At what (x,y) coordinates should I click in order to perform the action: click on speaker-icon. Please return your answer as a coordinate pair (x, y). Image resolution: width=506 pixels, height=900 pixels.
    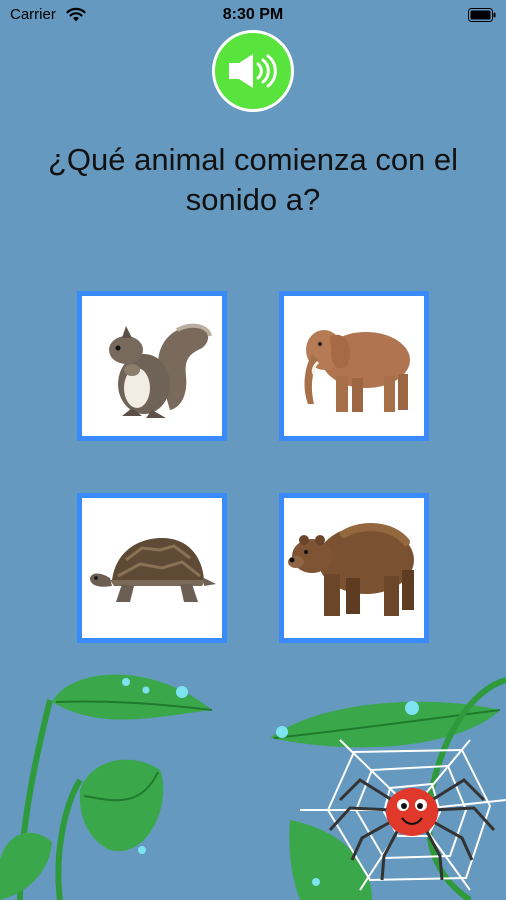
    Looking at the image, I should click on (253, 71).